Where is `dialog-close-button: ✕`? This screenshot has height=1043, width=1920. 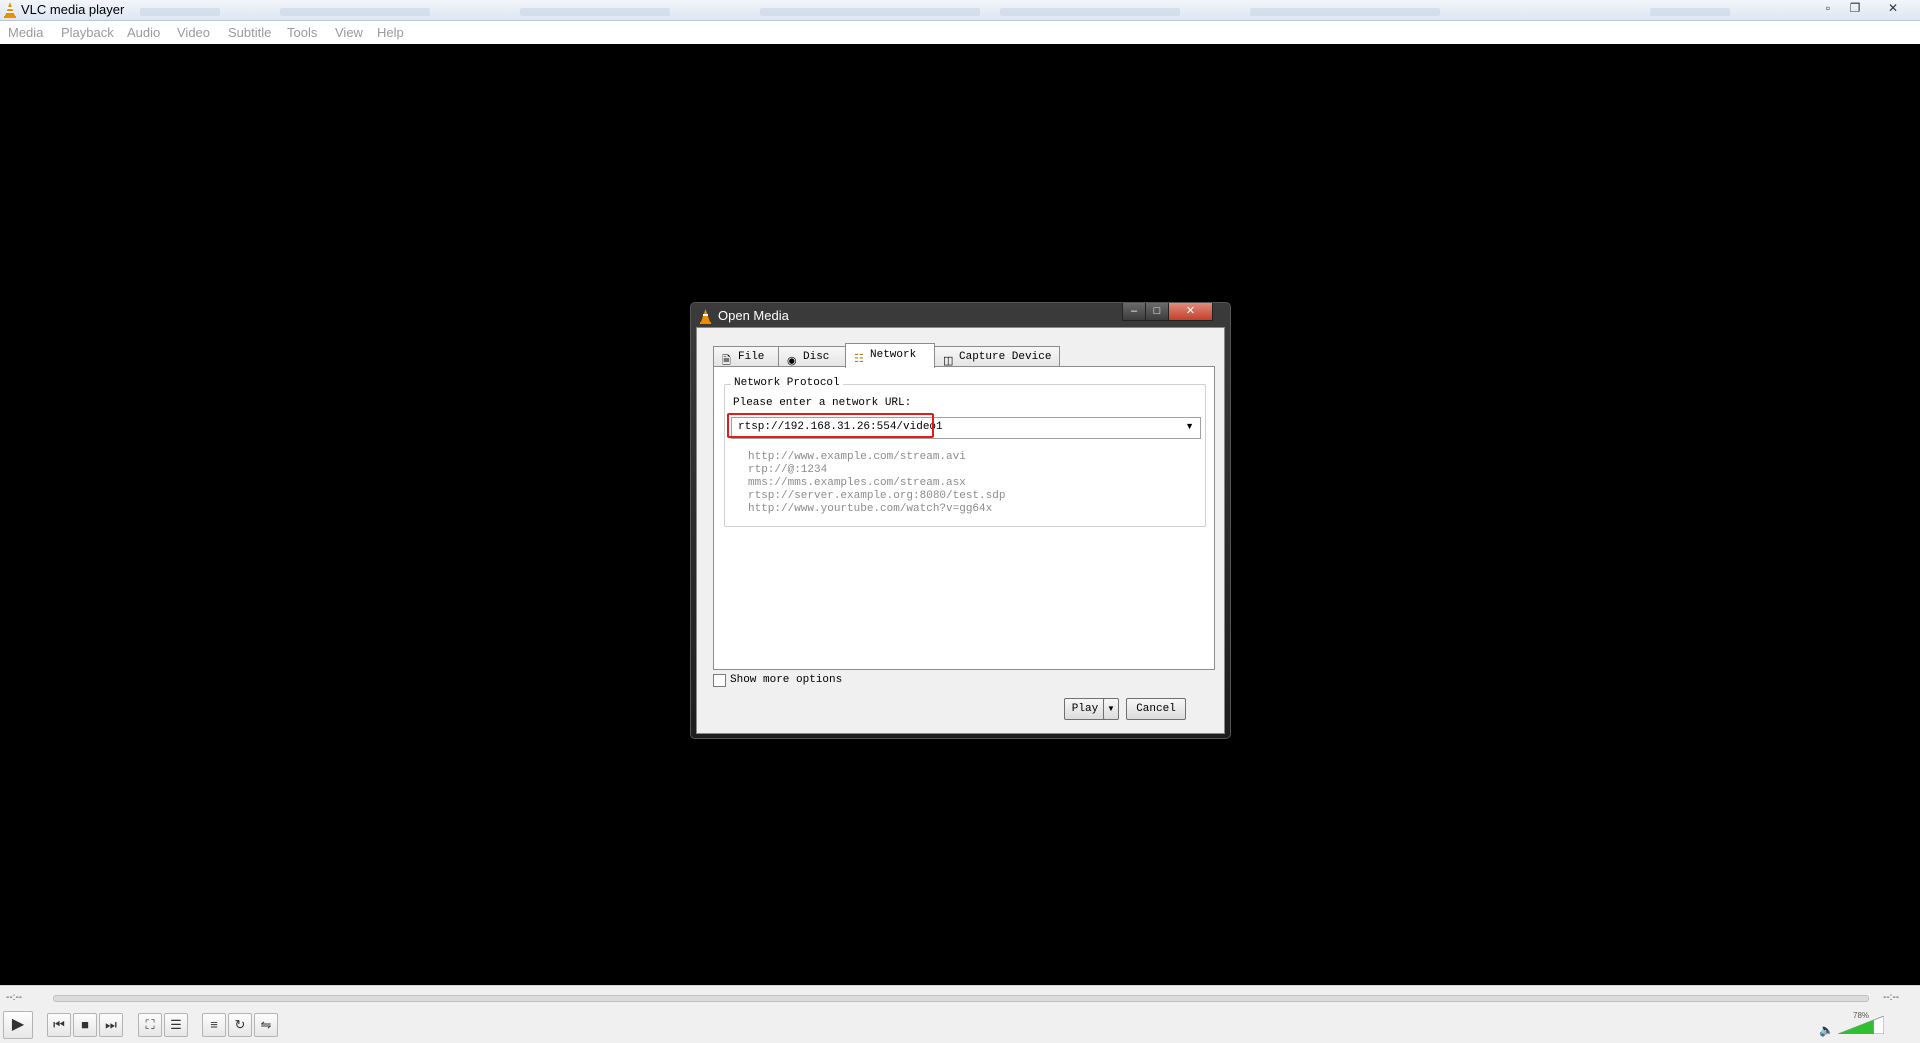 dialog-close-button: ✕ is located at coordinates (1190, 312).